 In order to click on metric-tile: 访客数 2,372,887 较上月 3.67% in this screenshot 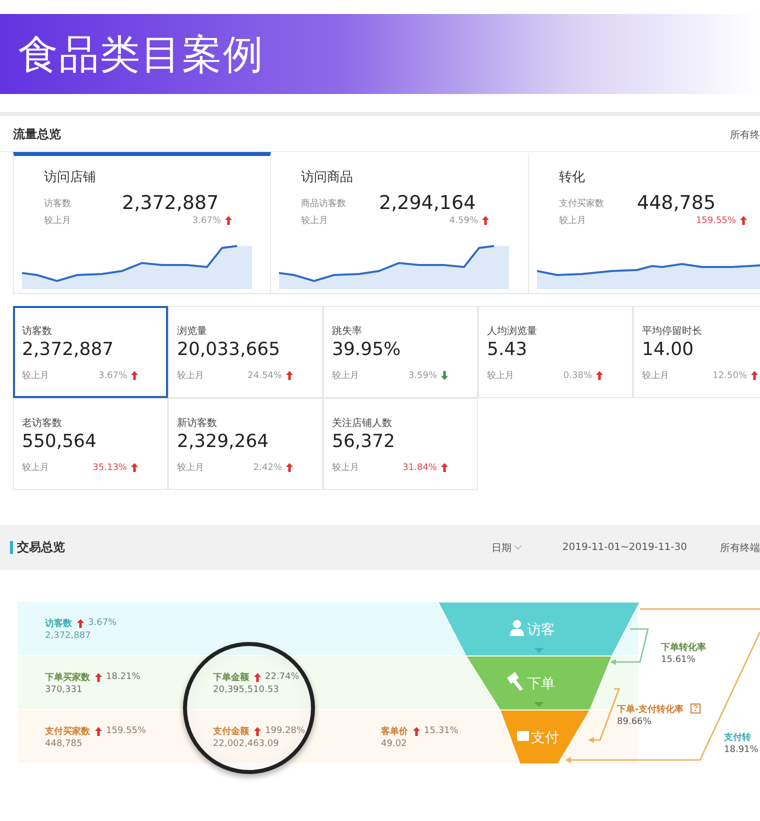, I will do `click(90, 352)`.